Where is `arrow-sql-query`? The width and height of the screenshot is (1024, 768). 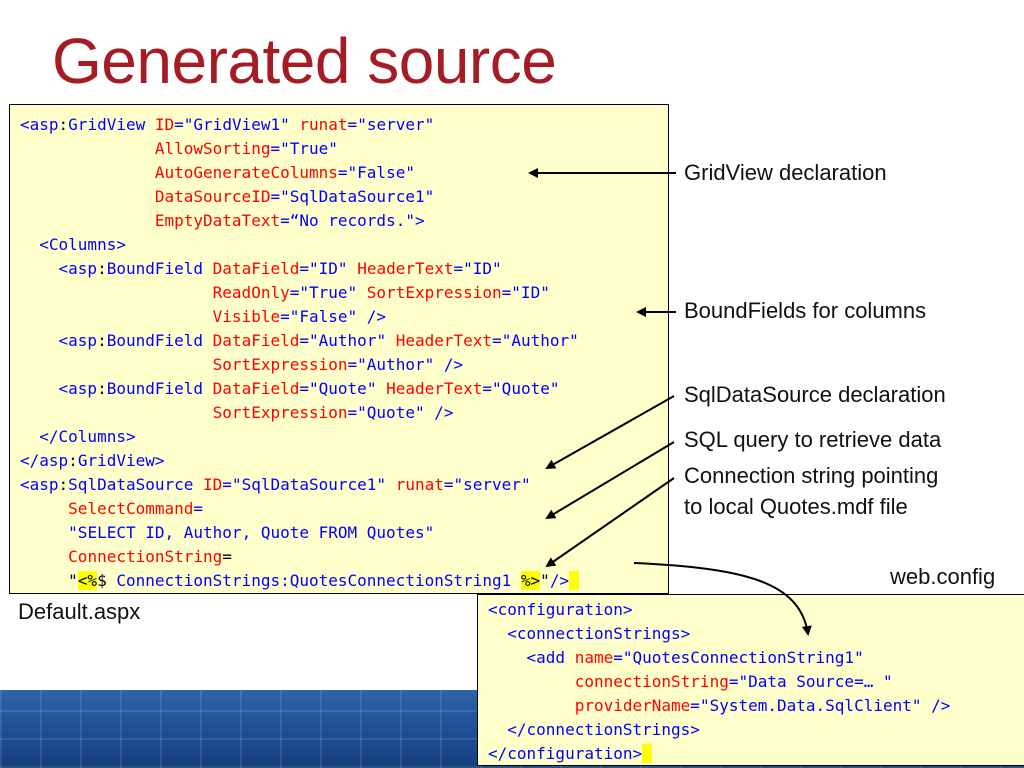 arrow-sql-query is located at coordinates (610, 480).